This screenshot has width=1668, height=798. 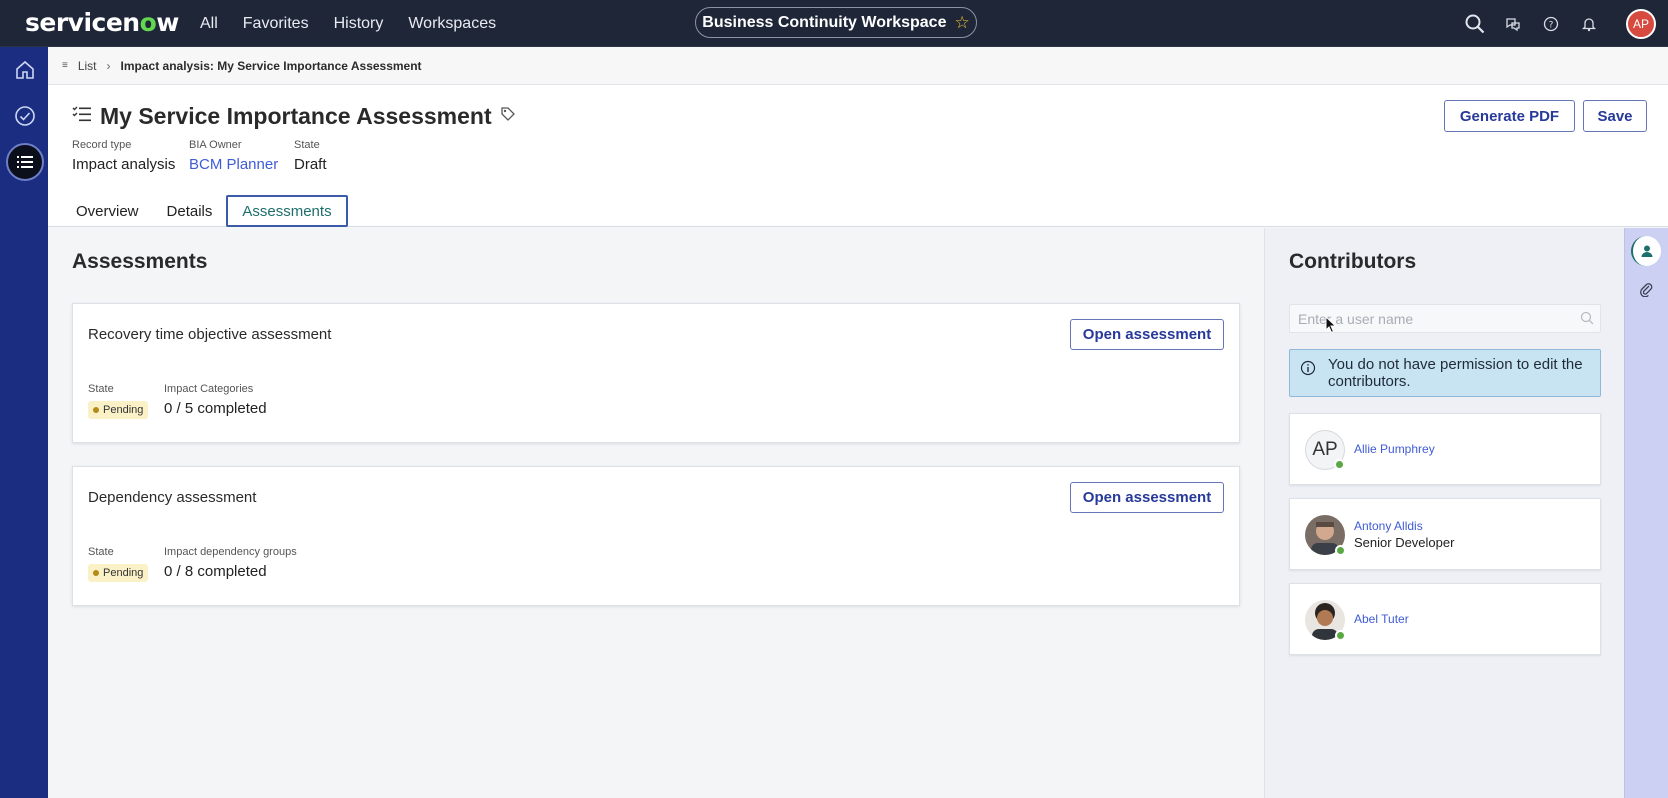 What do you see at coordinates (87, 66) in the screenshot?
I see `breadcrumb-list: List` at bounding box center [87, 66].